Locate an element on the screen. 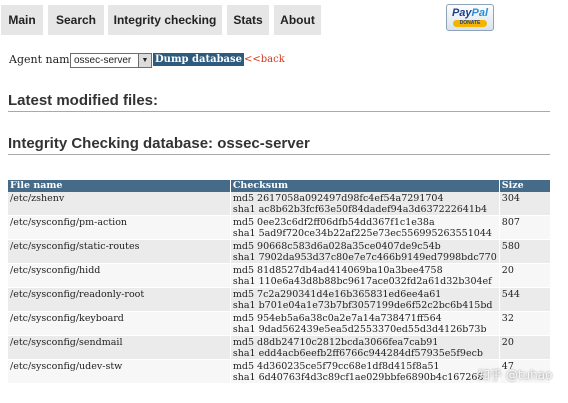 The width and height of the screenshot is (568, 403). md5-value: md5 4d360235ce5f79cc68e1df8d415f8a51 is located at coordinates (336, 366).